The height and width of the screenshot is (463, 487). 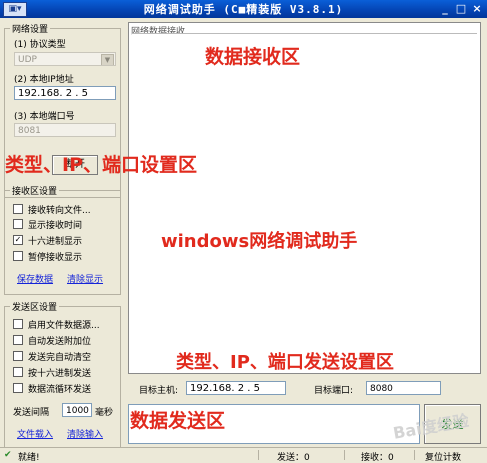 What do you see at coordinates (253, 57) in the screenshot?
I see `annotation-receive-area: 数据接收区` at bounding box center [253, 57].